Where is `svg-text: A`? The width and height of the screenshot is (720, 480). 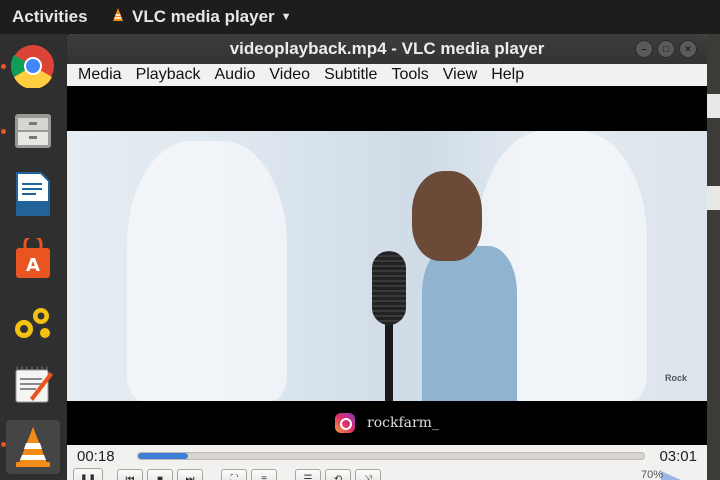 svg-text: A is located at coordinates (33, 265).